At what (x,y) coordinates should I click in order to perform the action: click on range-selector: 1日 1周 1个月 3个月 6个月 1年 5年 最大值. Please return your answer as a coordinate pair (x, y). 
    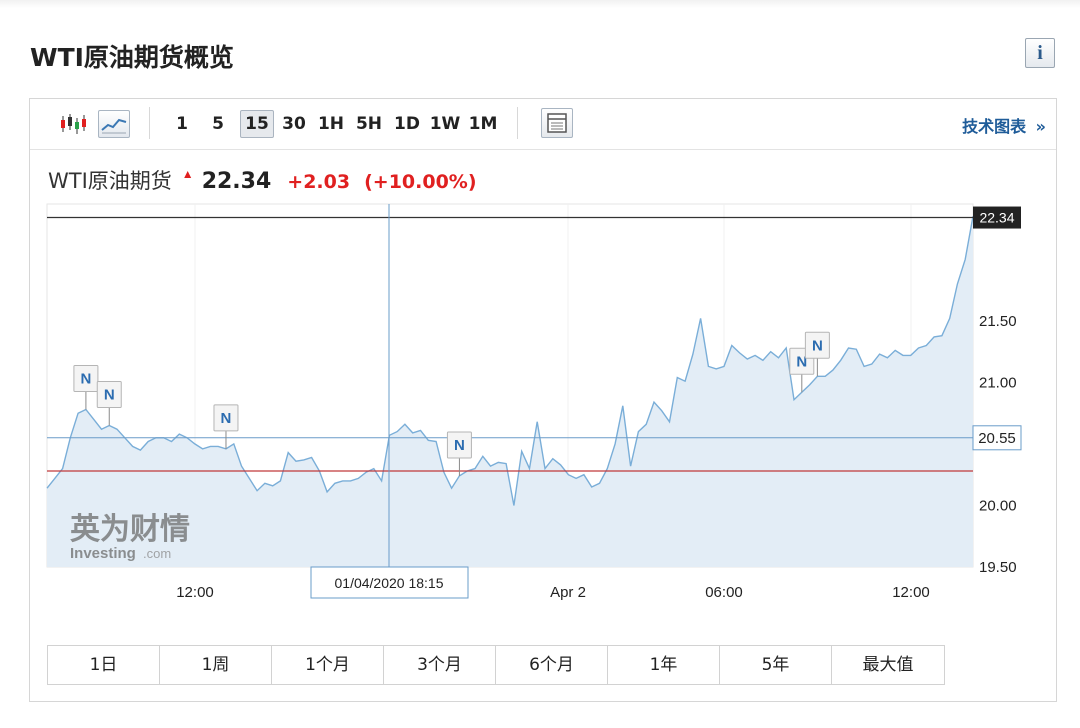
    Looking at the image, I should click on (496, 665).